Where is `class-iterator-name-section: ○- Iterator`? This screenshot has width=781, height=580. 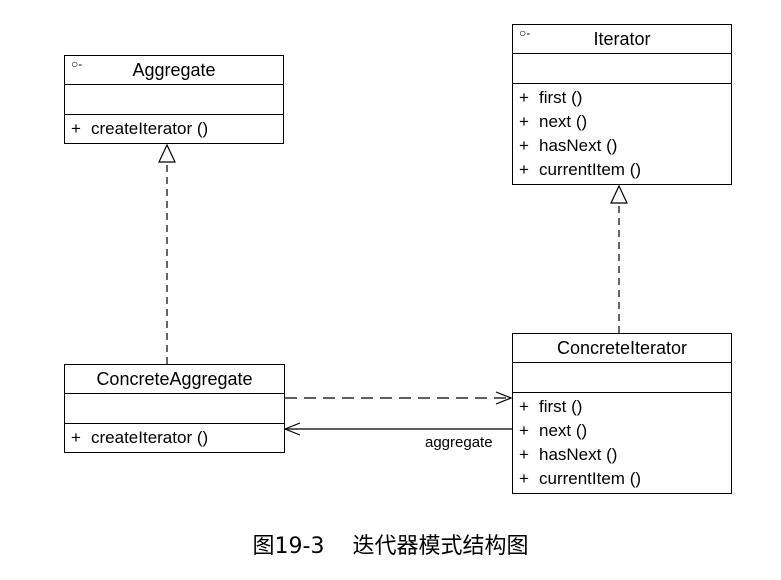
class-iterator-name-section: ○- Iterator is located at coordinates (622, 39).